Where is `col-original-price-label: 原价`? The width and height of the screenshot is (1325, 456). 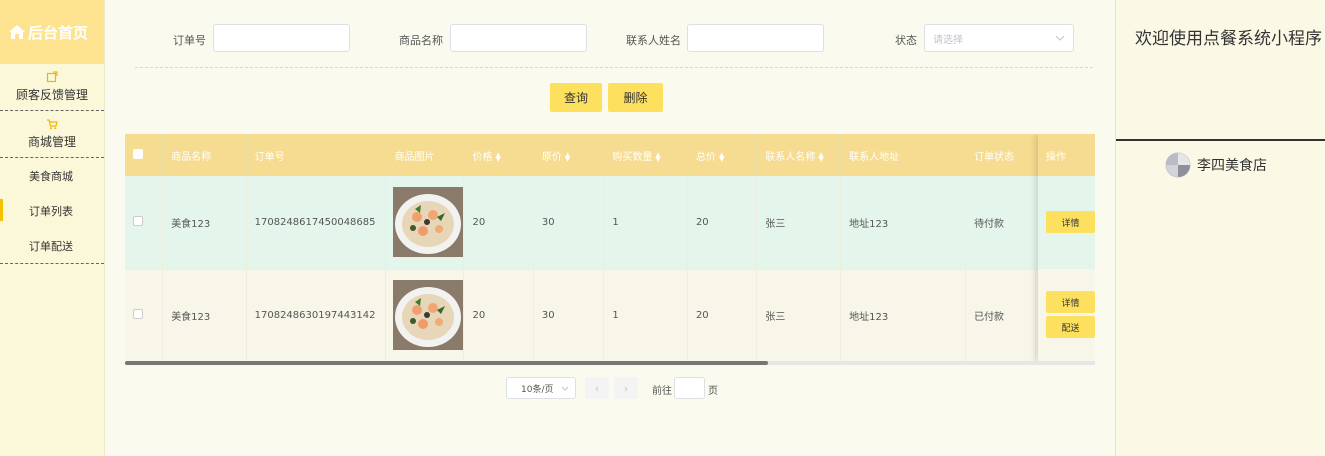
col-original-price-label: 原价 is located at coordinates (551, 157).